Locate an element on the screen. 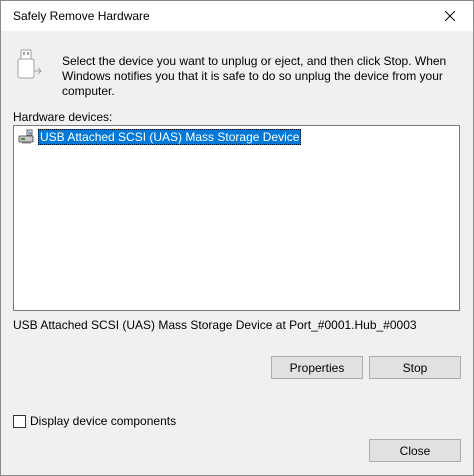  usb-device-icon is located at coordinates (29, 64).